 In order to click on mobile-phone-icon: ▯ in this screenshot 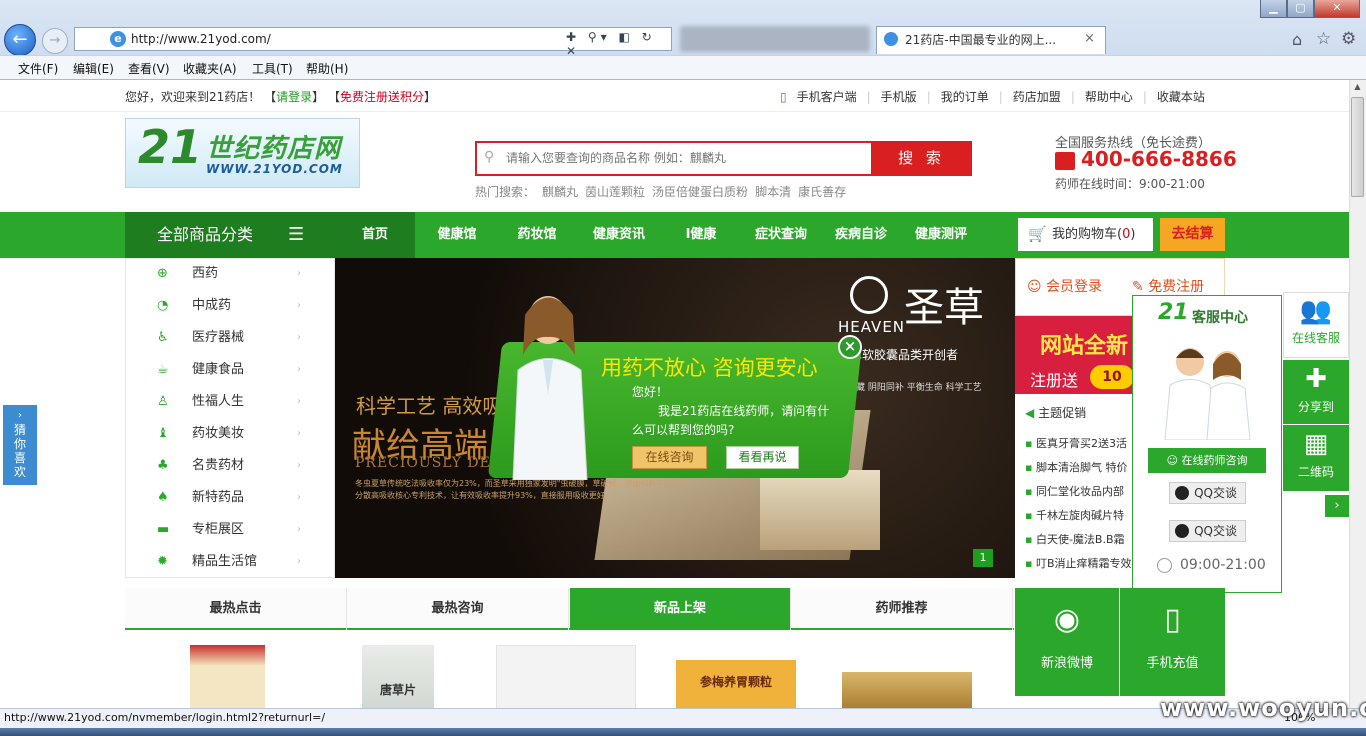, I will do `click(1172, 619)`.